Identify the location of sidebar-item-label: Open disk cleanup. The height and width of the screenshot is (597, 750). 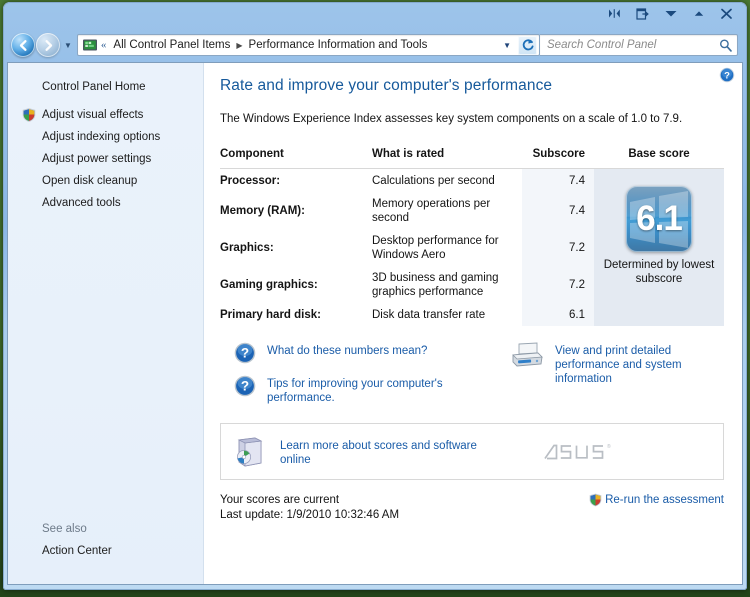
(90, 181).